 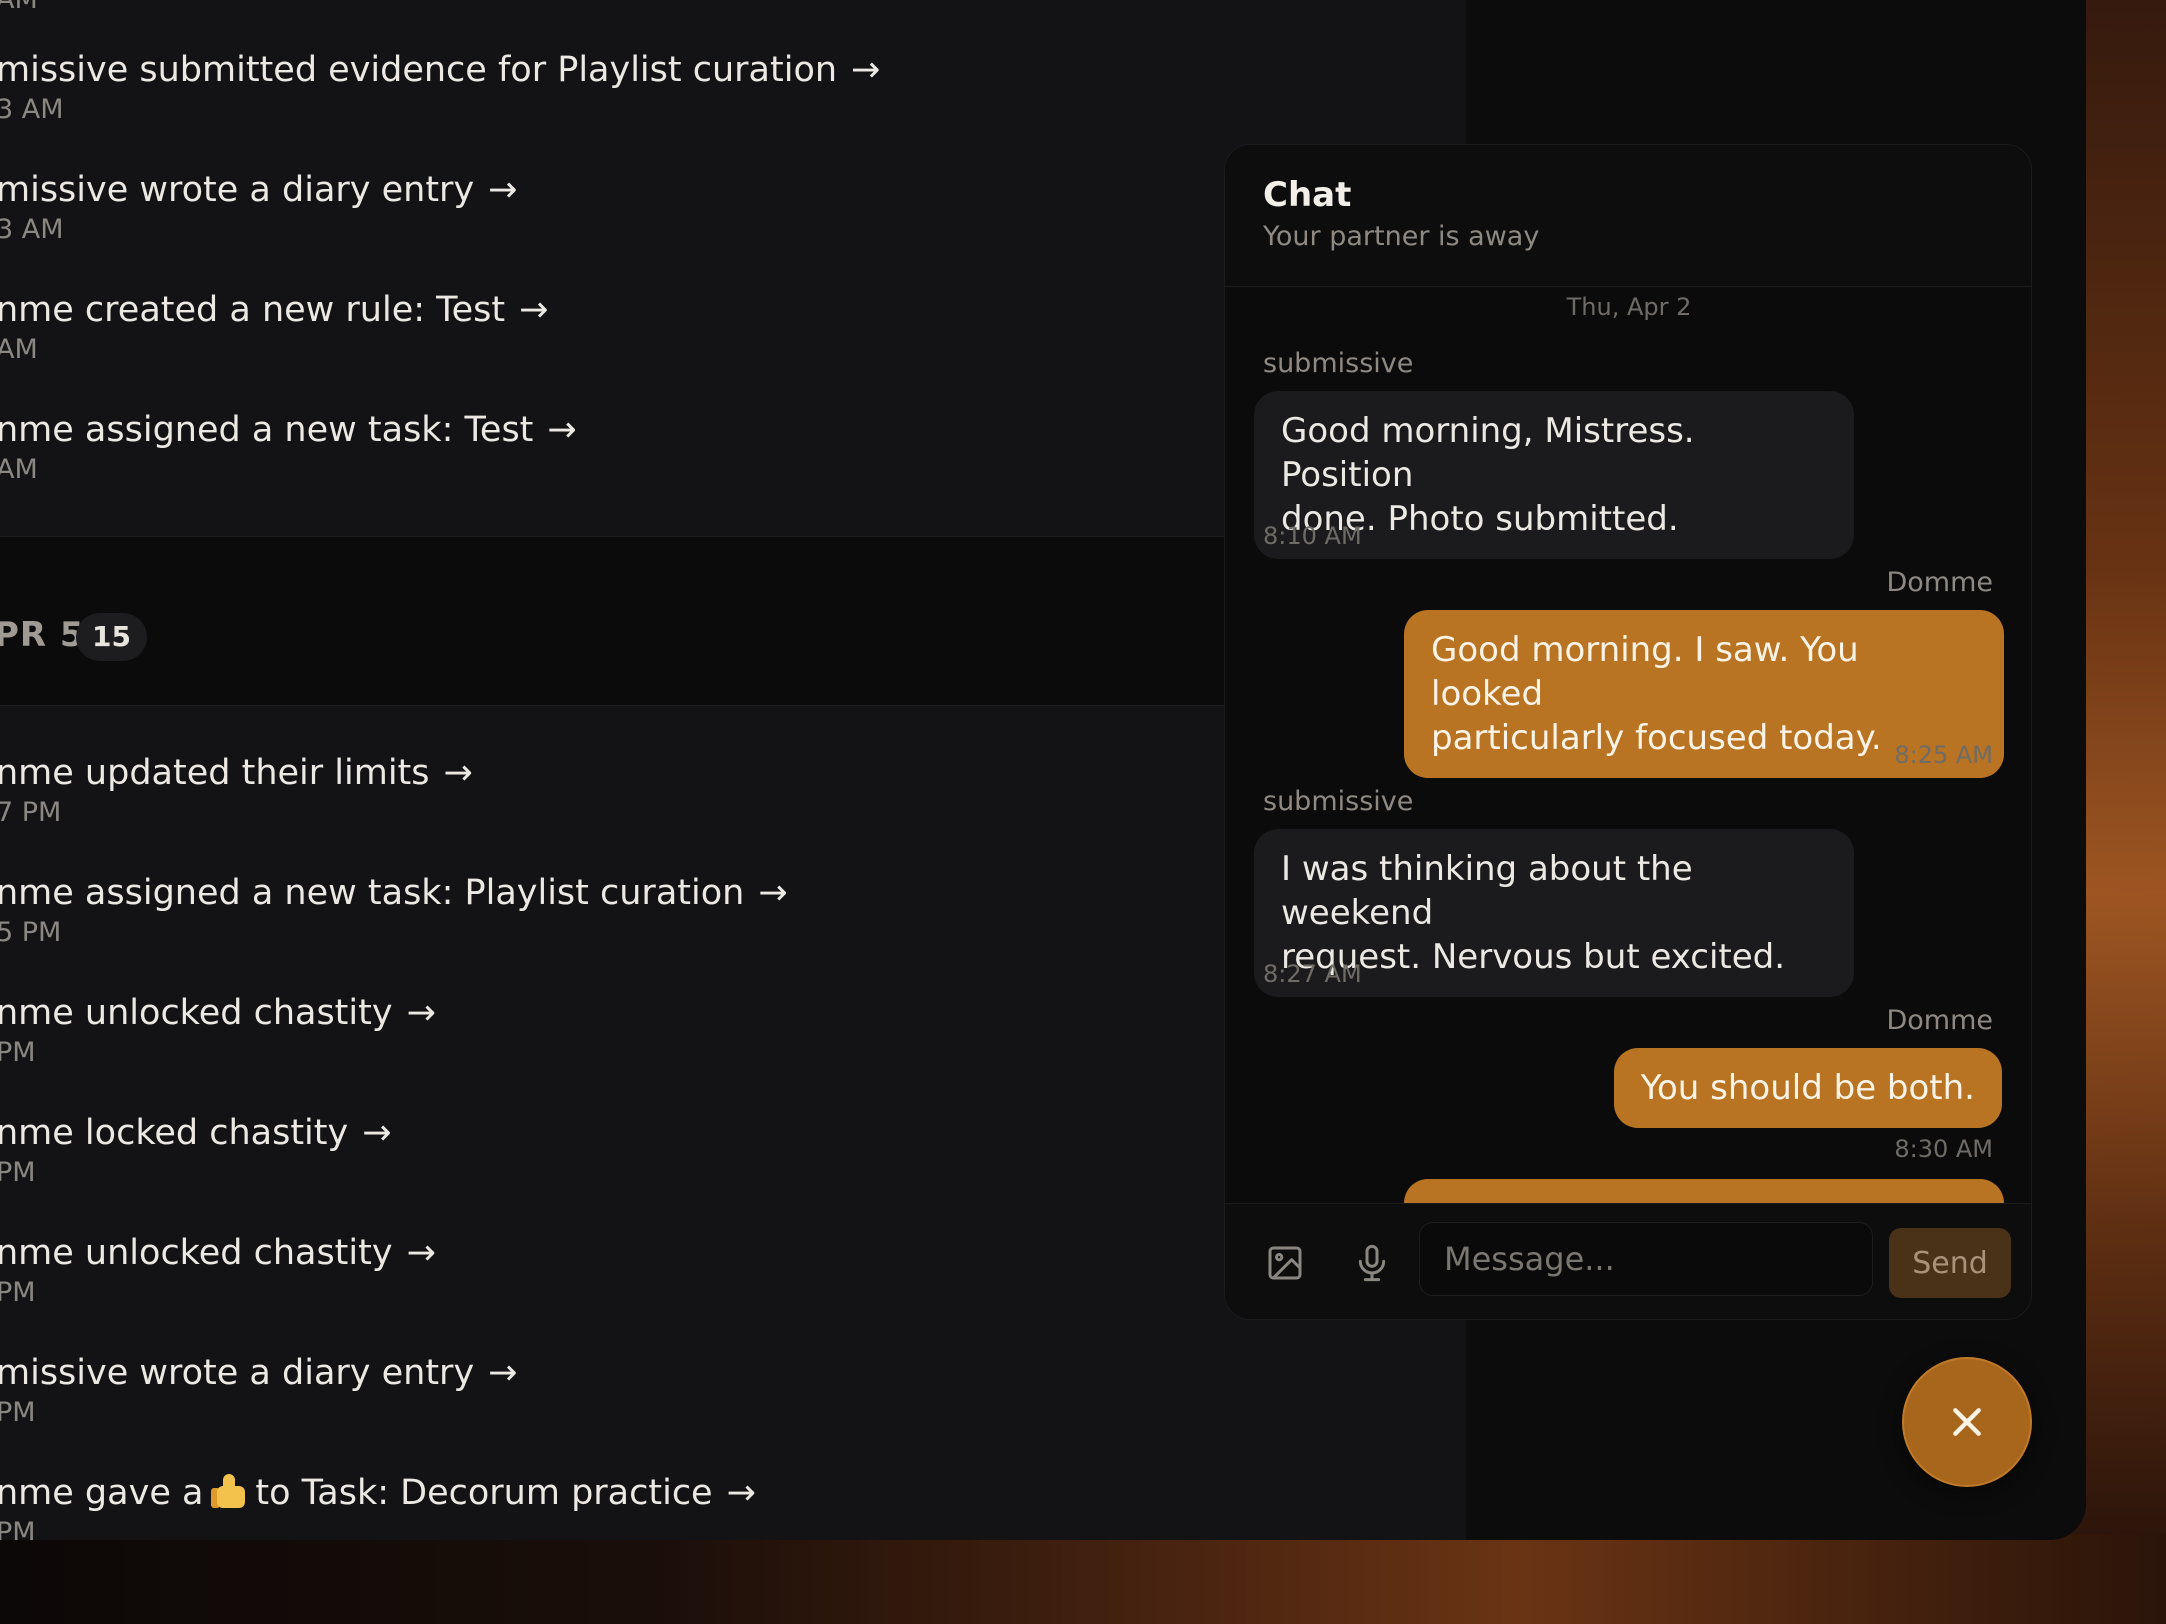 What do you see at coordinates (1488, 453) in the screenshot?
I see `message-text-line: Good morning, Mistress. Position` at bounding box center [1488, 453].